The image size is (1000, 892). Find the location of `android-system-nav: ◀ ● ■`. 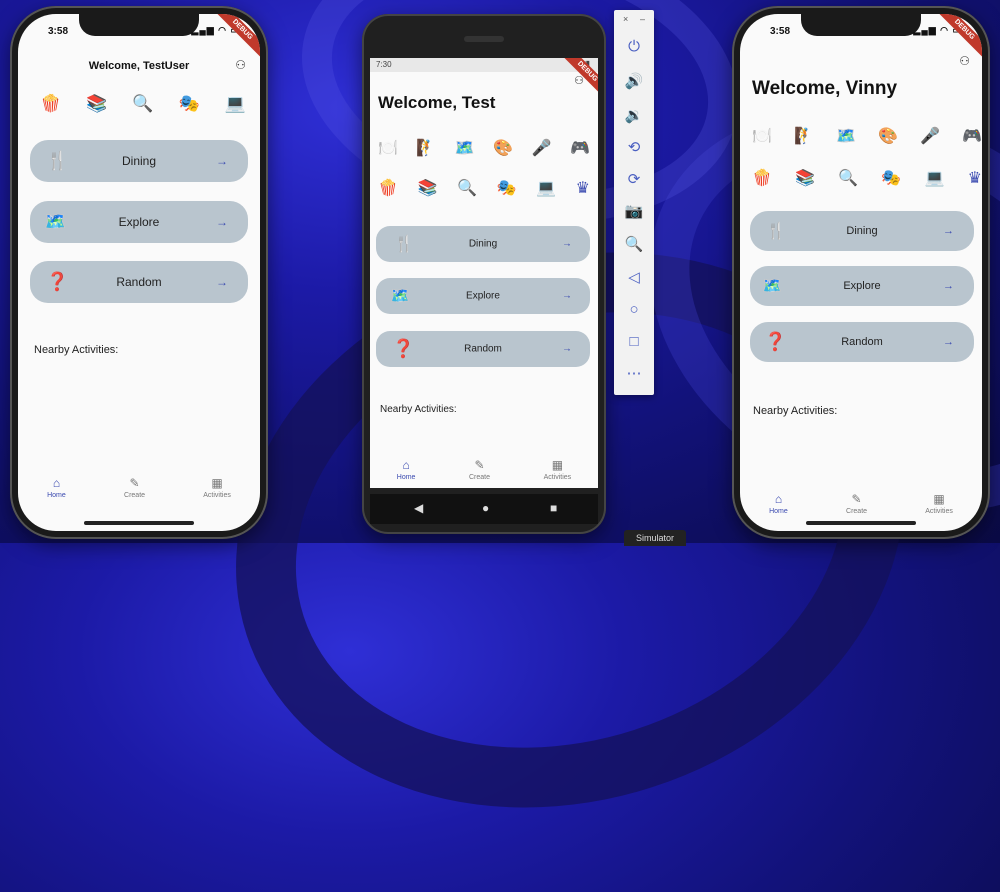

android-system-nav: ◀ ● ■ is located at coordinates (484, 509).